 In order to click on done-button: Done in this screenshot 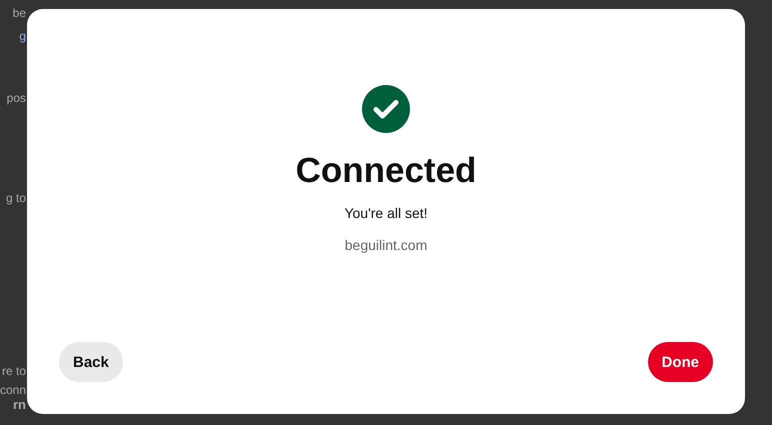, I will do `click(680, 362)`.